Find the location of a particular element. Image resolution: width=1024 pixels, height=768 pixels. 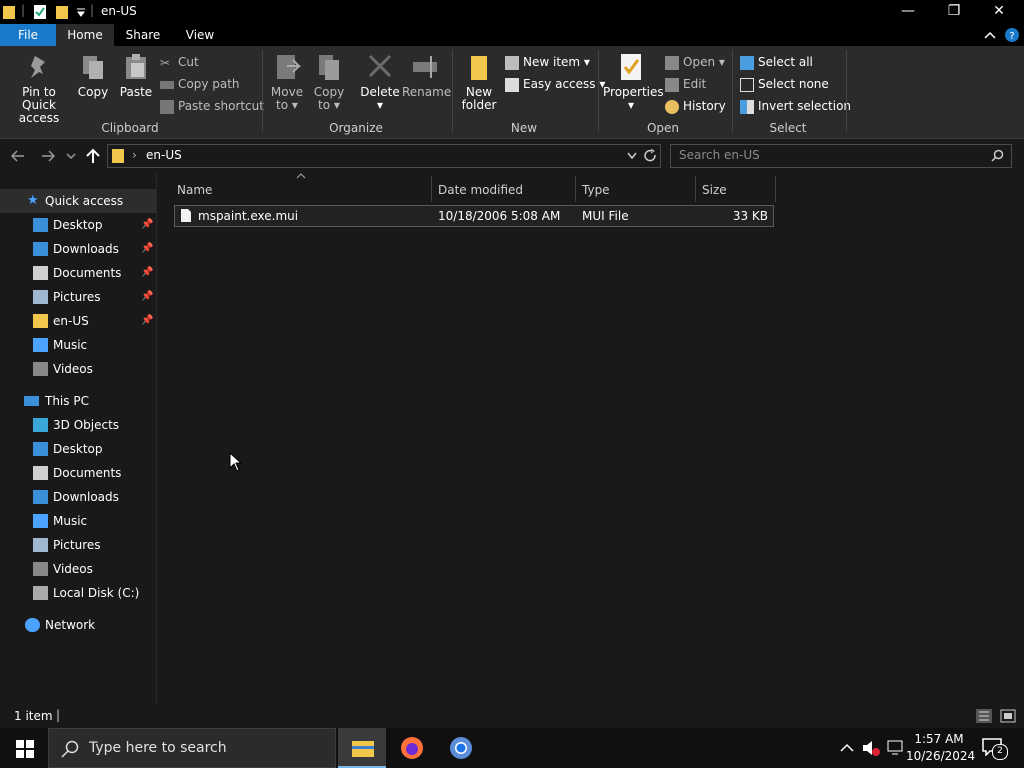

quick-access-item: Desktop 📌 is located at coordinates (78, 225).